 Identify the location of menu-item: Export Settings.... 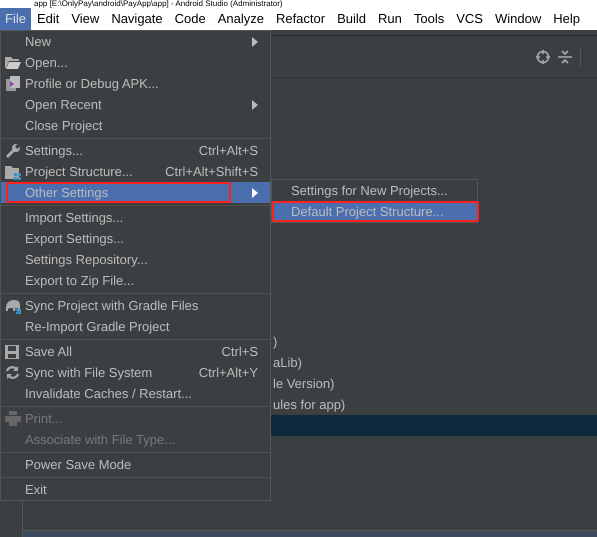
(135, 238).